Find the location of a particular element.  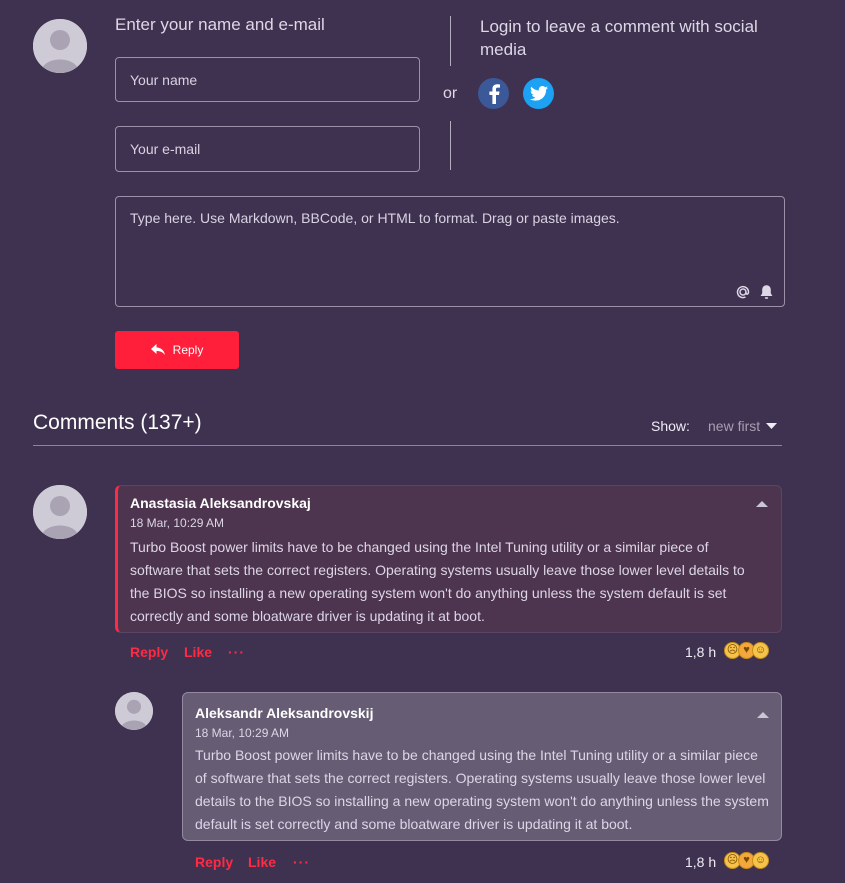

form-title: Enter your name and e-mail is located at coordinates (220, 24).